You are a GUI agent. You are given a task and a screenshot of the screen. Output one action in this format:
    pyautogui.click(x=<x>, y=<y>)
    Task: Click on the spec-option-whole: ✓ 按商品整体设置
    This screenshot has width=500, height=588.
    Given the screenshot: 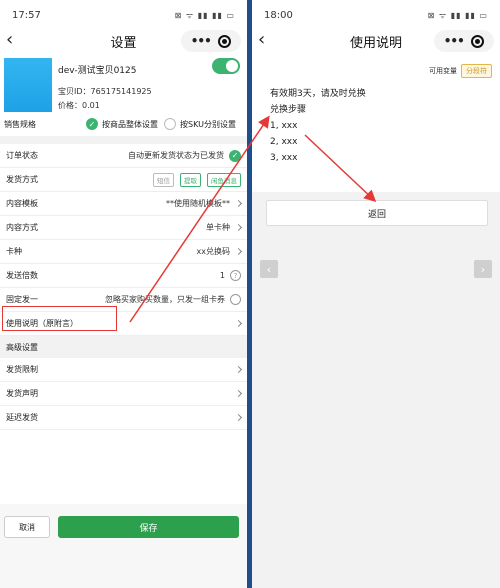 What is the action you would take?
    pyautogui.click(x=122, y=124)
    